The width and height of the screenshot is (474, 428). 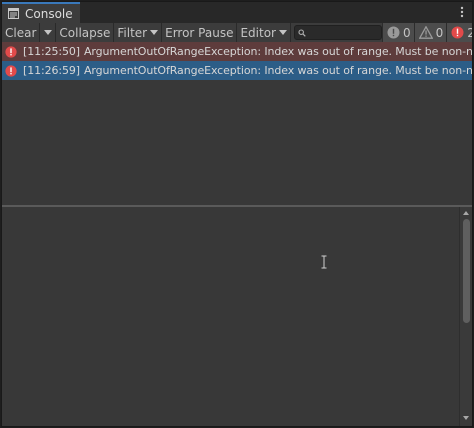 I want to click on tab-label: Console, so click(x=49, y=13).